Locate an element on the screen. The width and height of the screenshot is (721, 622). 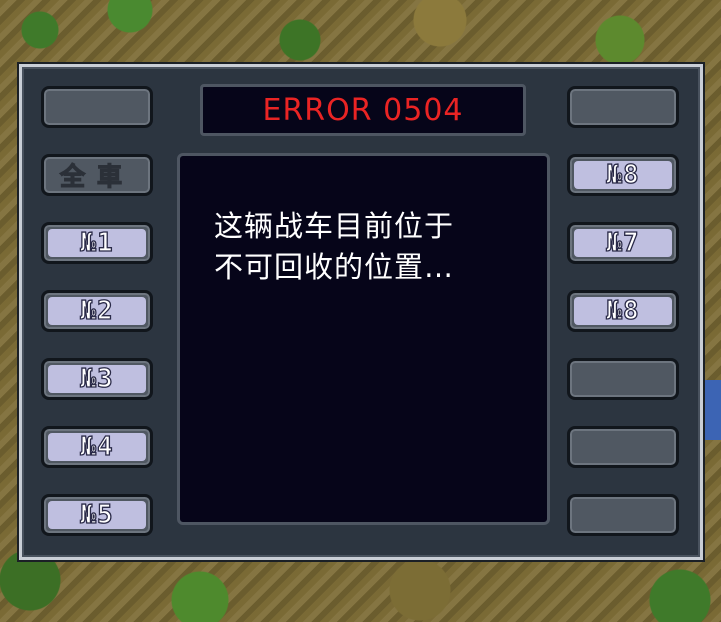
vehicle-8-label: №8 is located at coordinates (623, 175).